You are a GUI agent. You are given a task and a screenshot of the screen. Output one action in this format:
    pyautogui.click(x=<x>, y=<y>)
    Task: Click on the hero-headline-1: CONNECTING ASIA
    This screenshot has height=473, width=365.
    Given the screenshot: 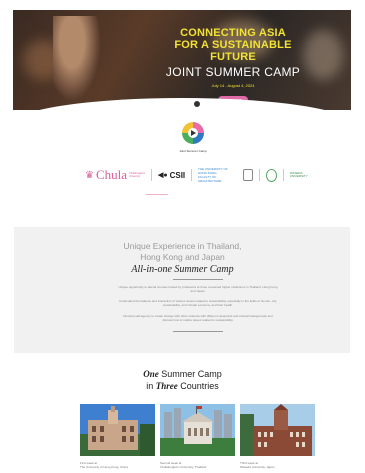 What is the action you would take?
    pyautogui.click(x=233, y=33)
    